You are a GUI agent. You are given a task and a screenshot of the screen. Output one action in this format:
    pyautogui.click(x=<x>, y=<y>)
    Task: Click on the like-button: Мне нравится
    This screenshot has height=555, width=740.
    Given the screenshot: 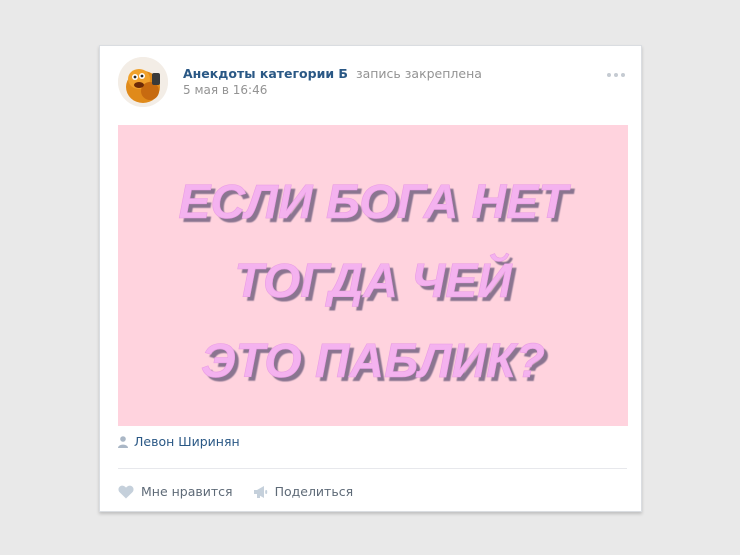 What is the action you would take?
    pyautogui.click(x=175, y=491)
    